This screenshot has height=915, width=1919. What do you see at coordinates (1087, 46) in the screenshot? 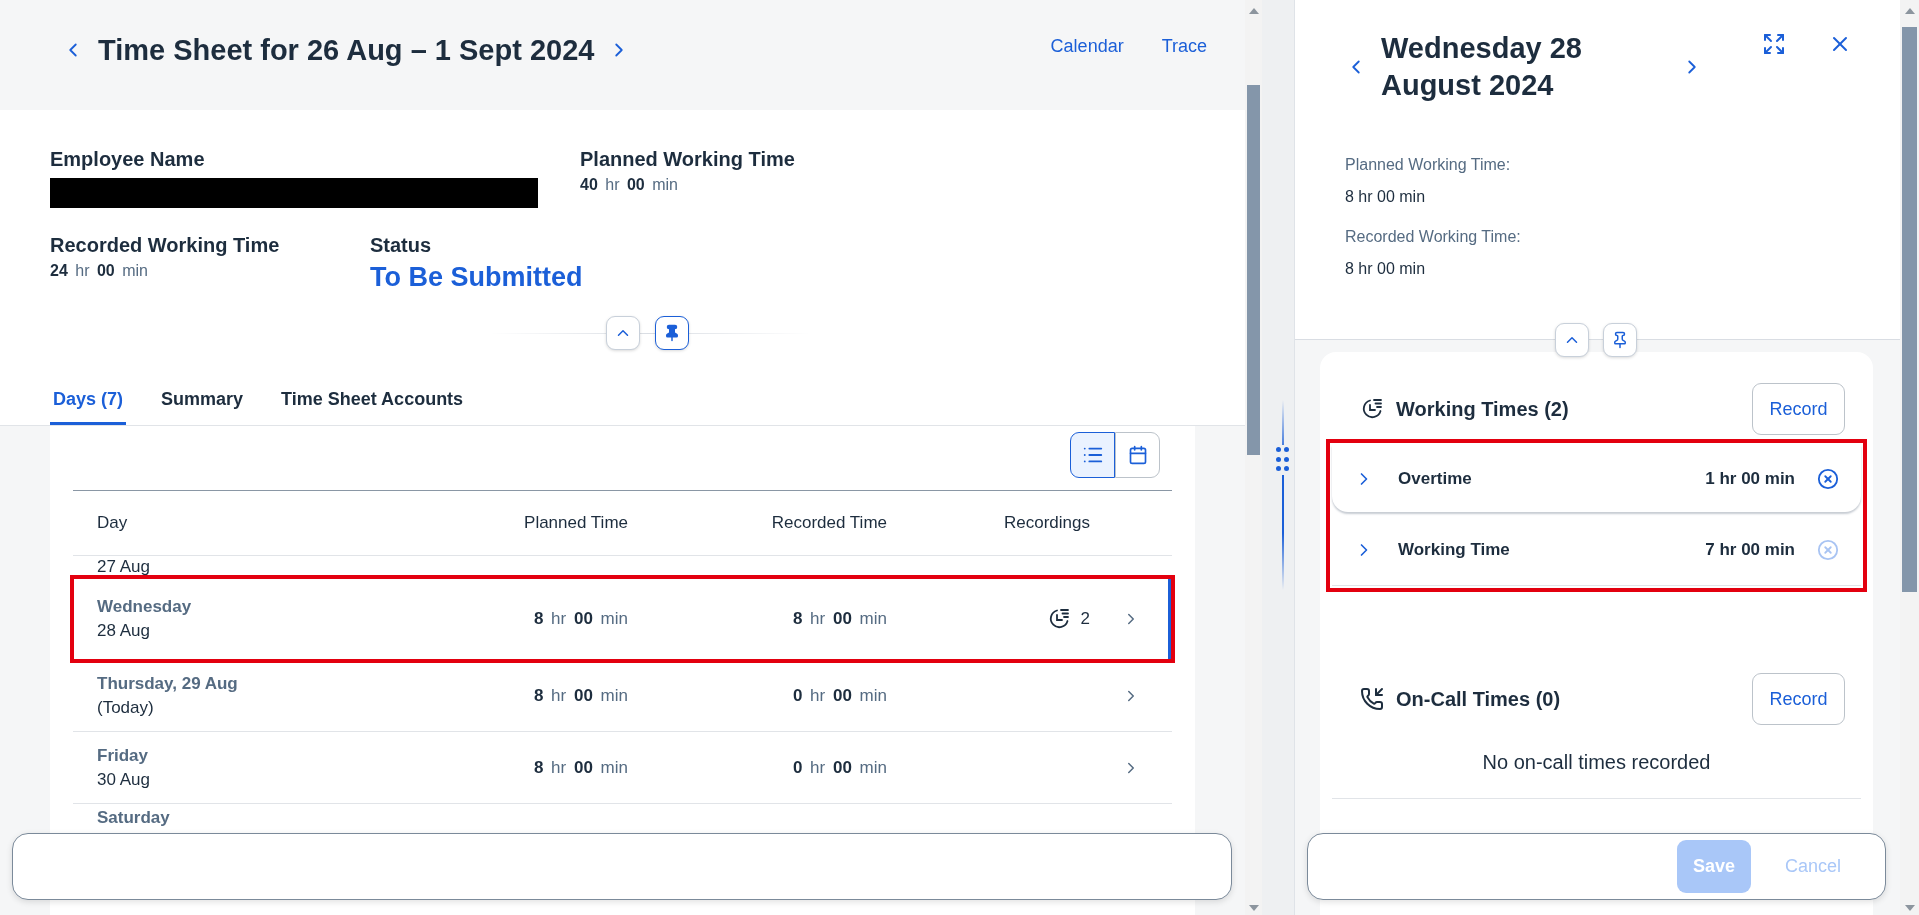
I see `header-link: Calendar` at bounding box center [1087, 46].